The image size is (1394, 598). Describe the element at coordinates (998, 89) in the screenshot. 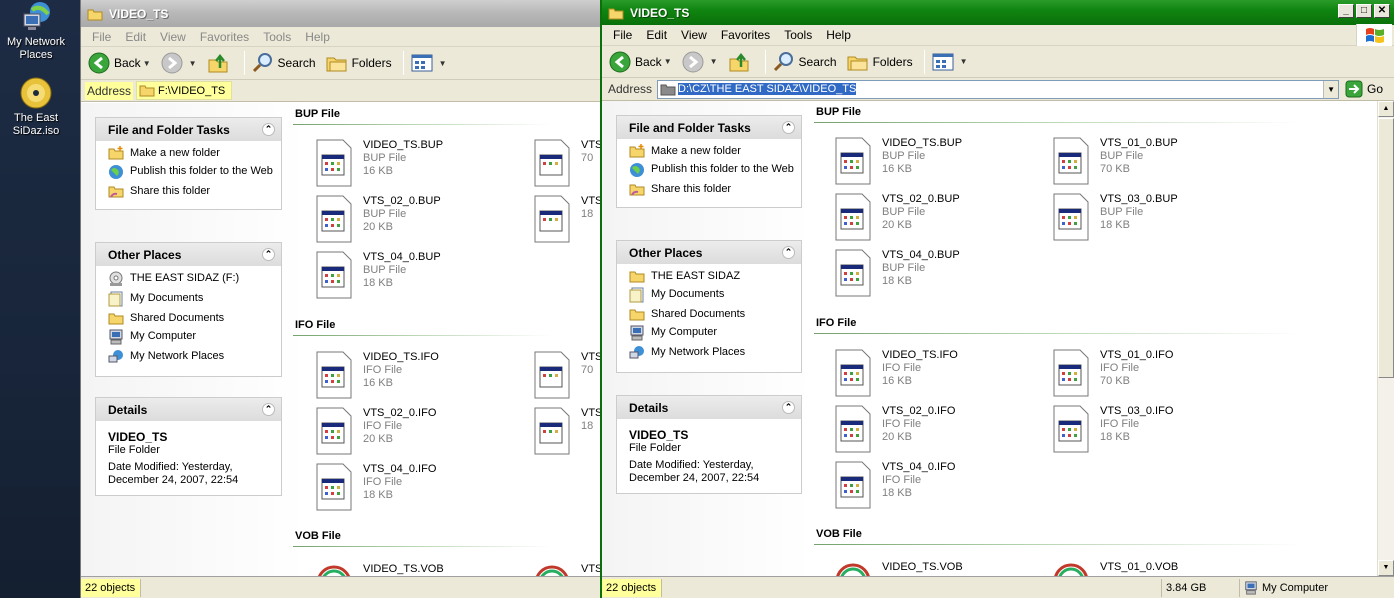

I see `address-input: D:\CZ\THE EAST SIDAZ\VIDEO_TS ▼` at that location.